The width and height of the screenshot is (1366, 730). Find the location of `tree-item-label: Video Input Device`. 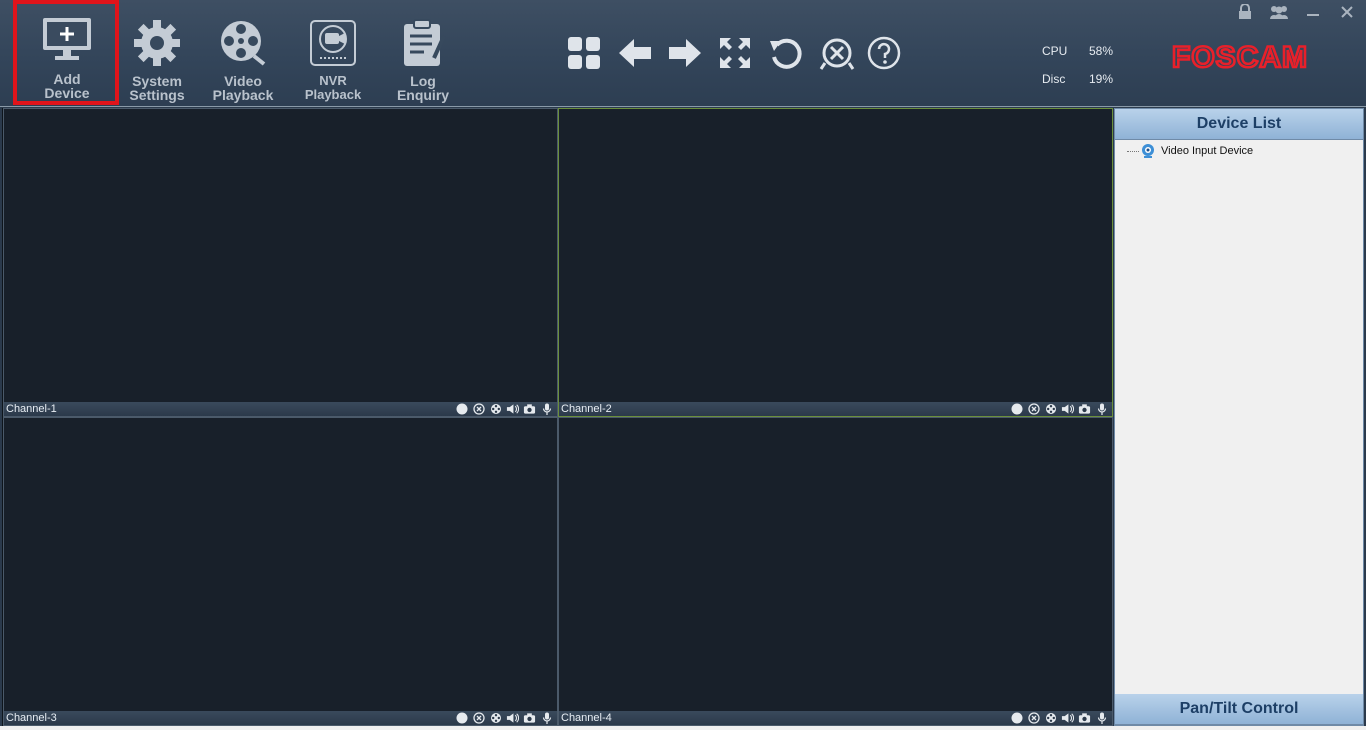

tree-item-label: Video Input Device is located at coordinates (1207, 151).